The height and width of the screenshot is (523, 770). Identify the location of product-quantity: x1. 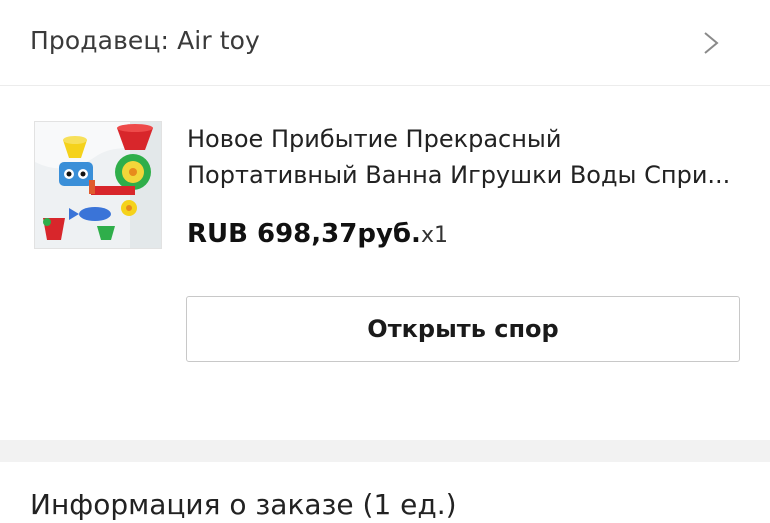
(434, 235).